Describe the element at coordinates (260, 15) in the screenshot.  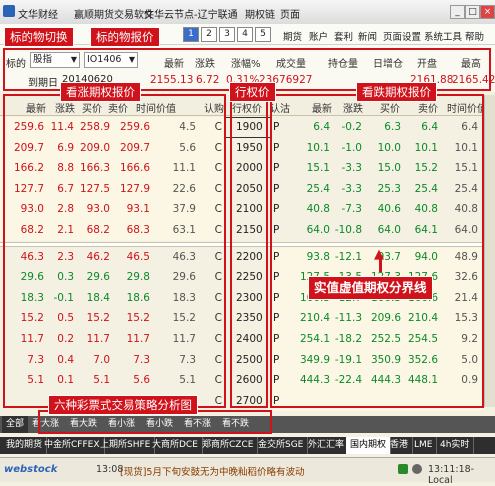
I see `title-segment: 期权链` at that location.